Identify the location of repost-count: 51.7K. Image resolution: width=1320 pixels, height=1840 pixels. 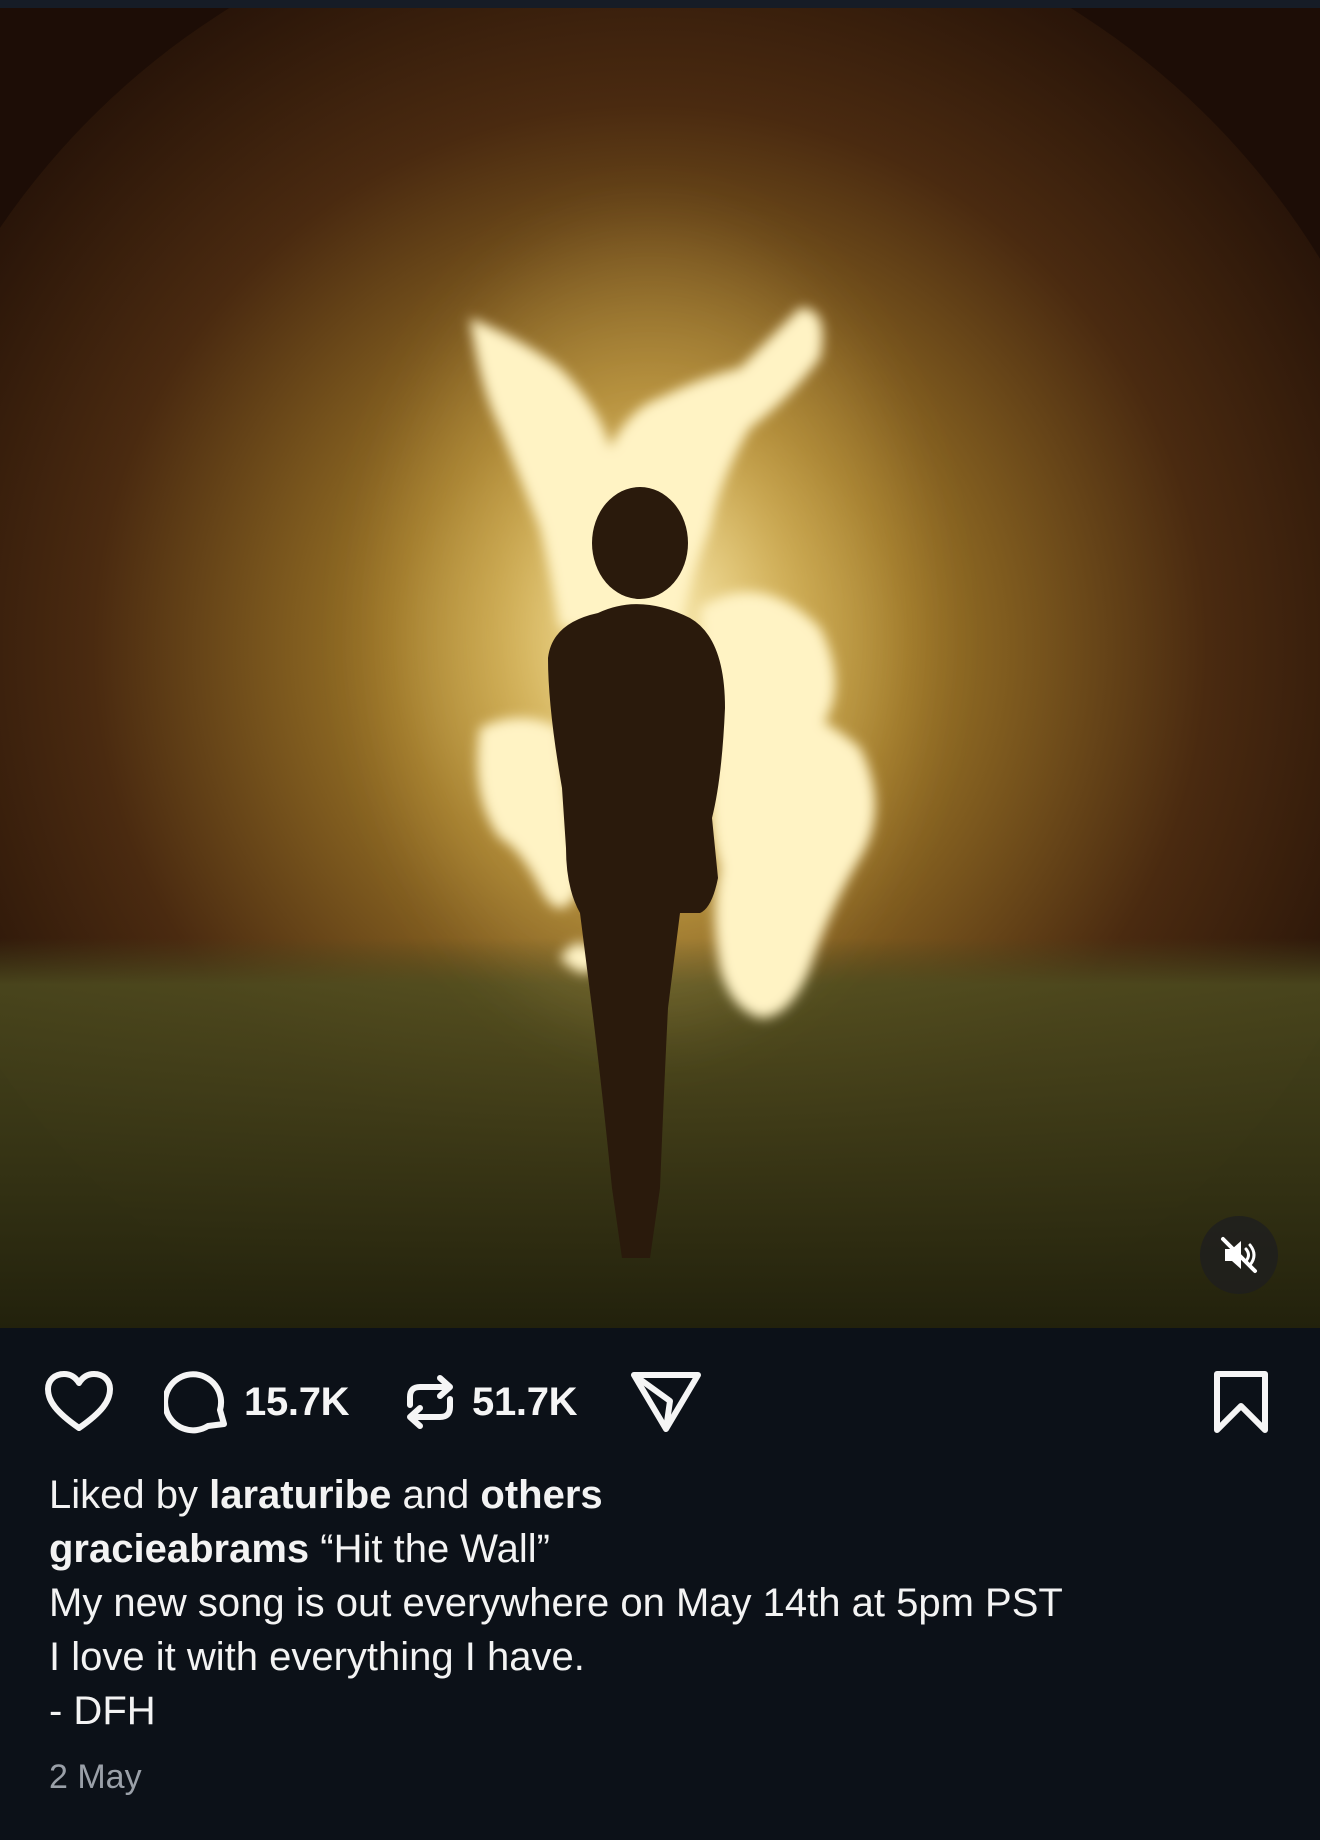
(525, 1401).